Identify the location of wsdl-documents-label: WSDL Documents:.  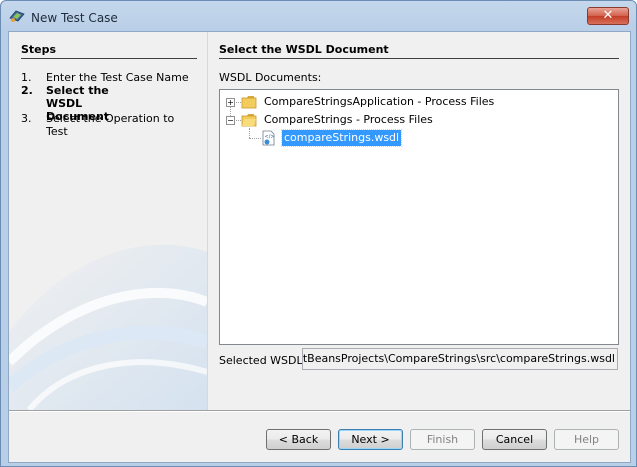
(270, 77).